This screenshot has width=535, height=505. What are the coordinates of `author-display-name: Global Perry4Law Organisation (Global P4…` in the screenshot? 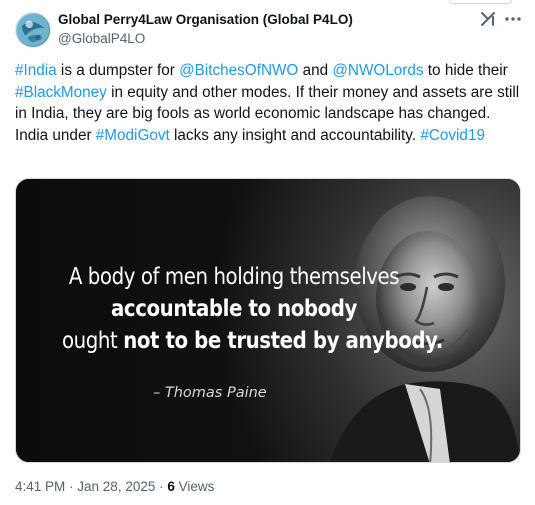 It's located at (205, 19).